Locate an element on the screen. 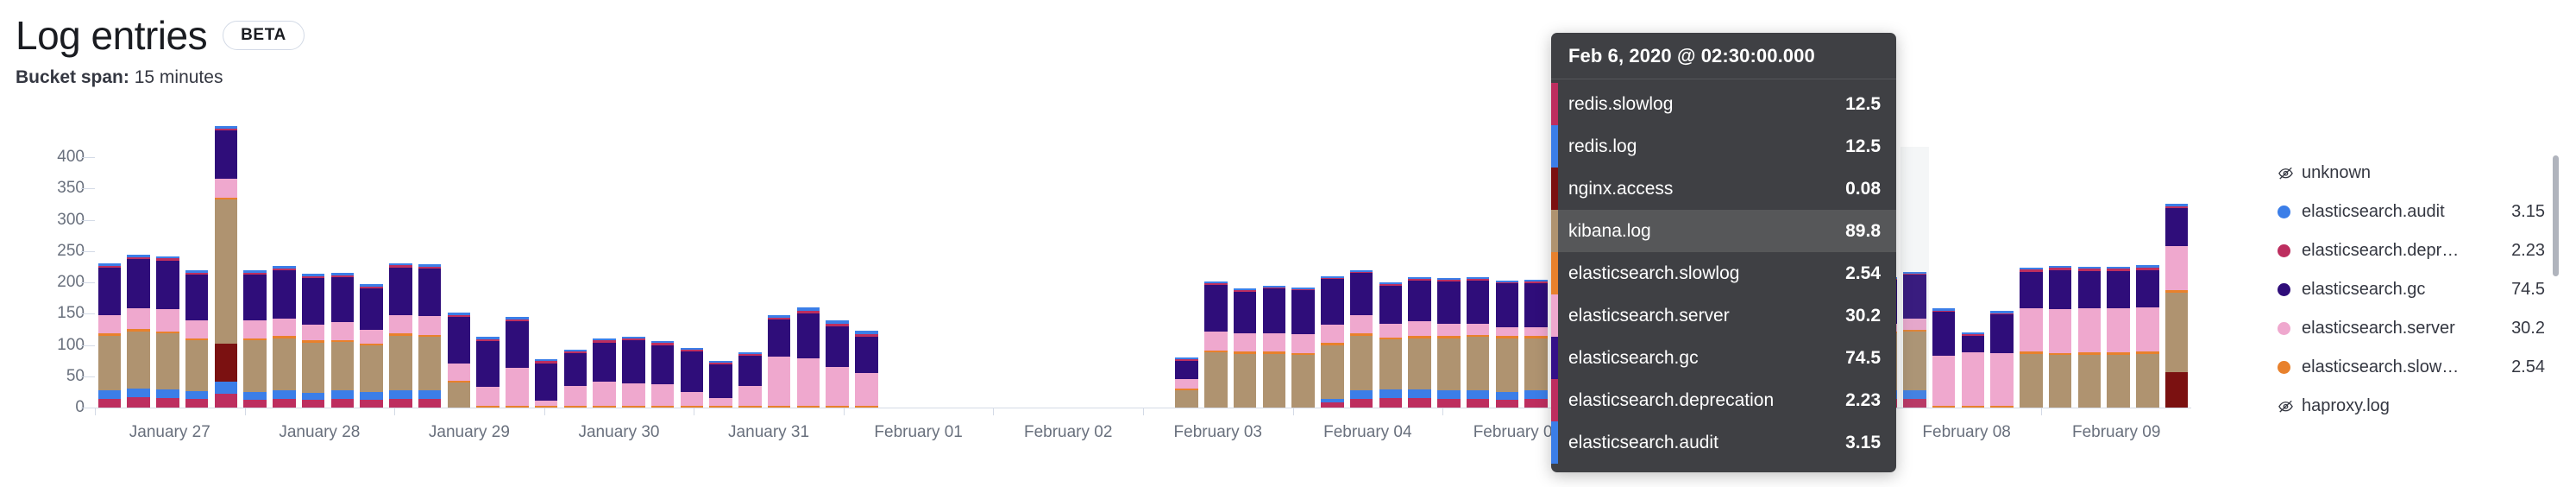  legend-item: elasticsearch.gc 74.5 is located at coordinates (2420, 290).